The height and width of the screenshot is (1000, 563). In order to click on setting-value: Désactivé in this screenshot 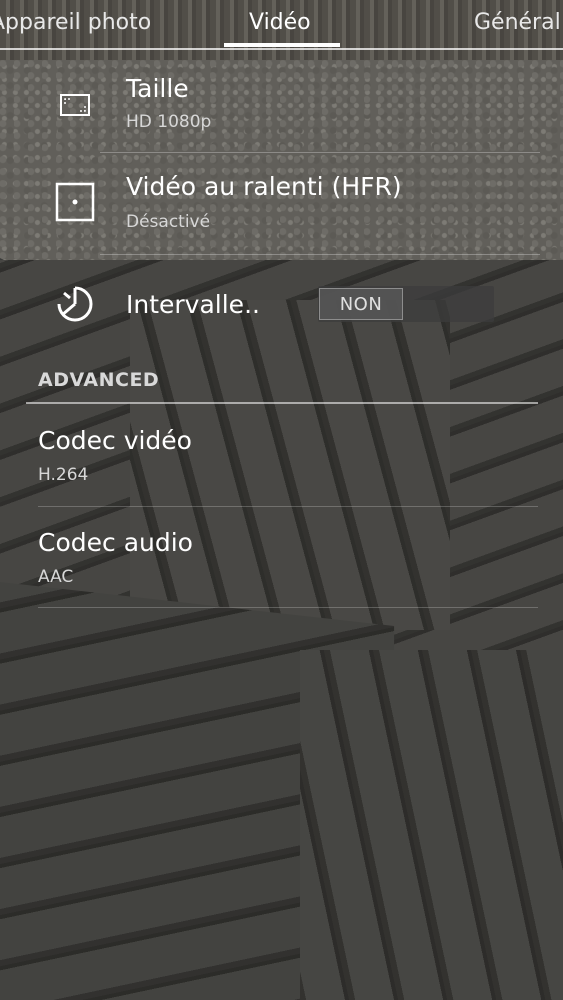, I will do `click(168, 222)`.